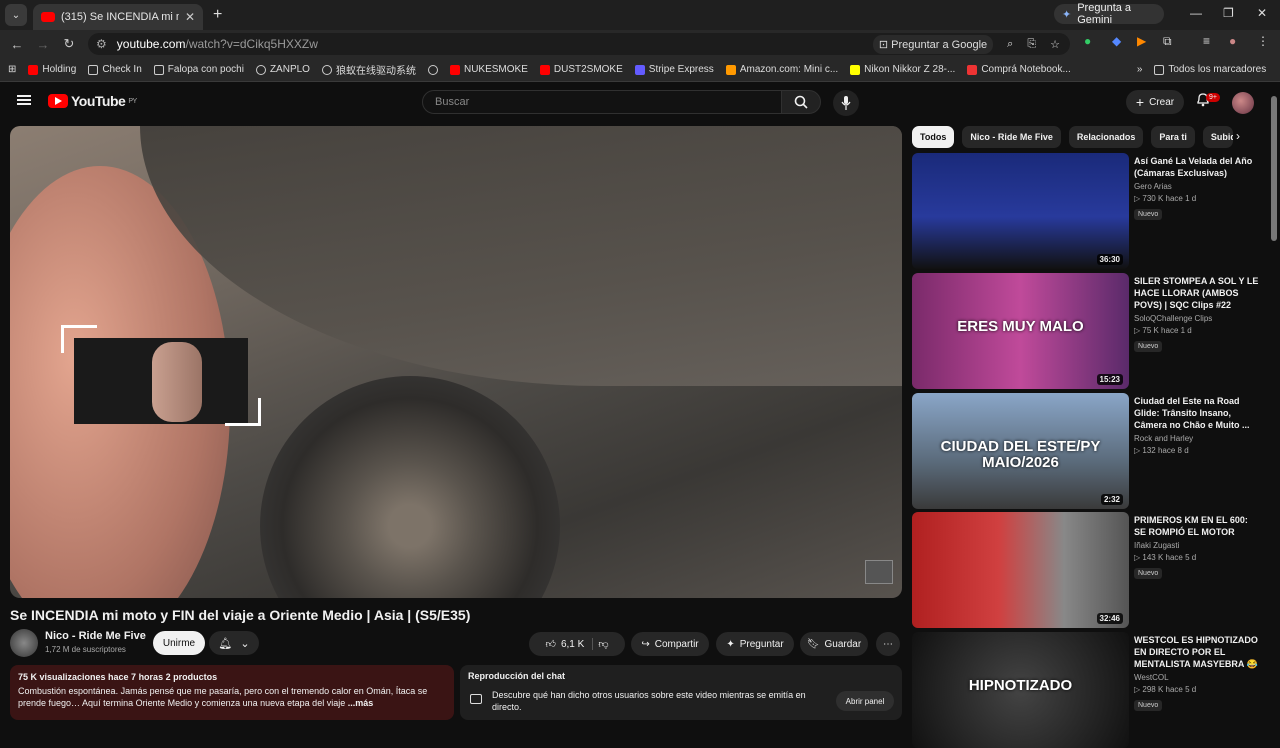  Describe the element at coordinates (1210, 69) in the screenshot. I see `all-bookmarks: Todos los marcadores` at that location.